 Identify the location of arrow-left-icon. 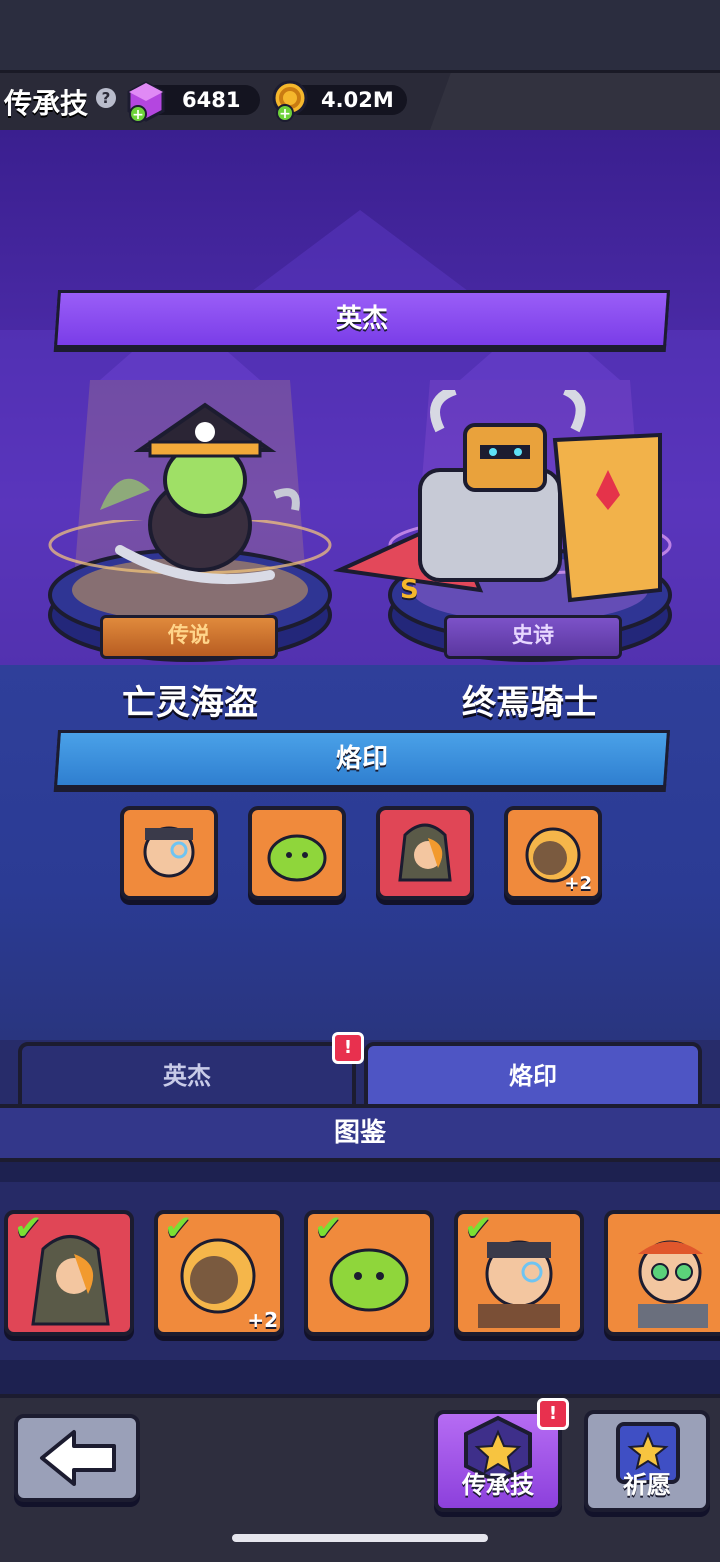
(78, 1458).